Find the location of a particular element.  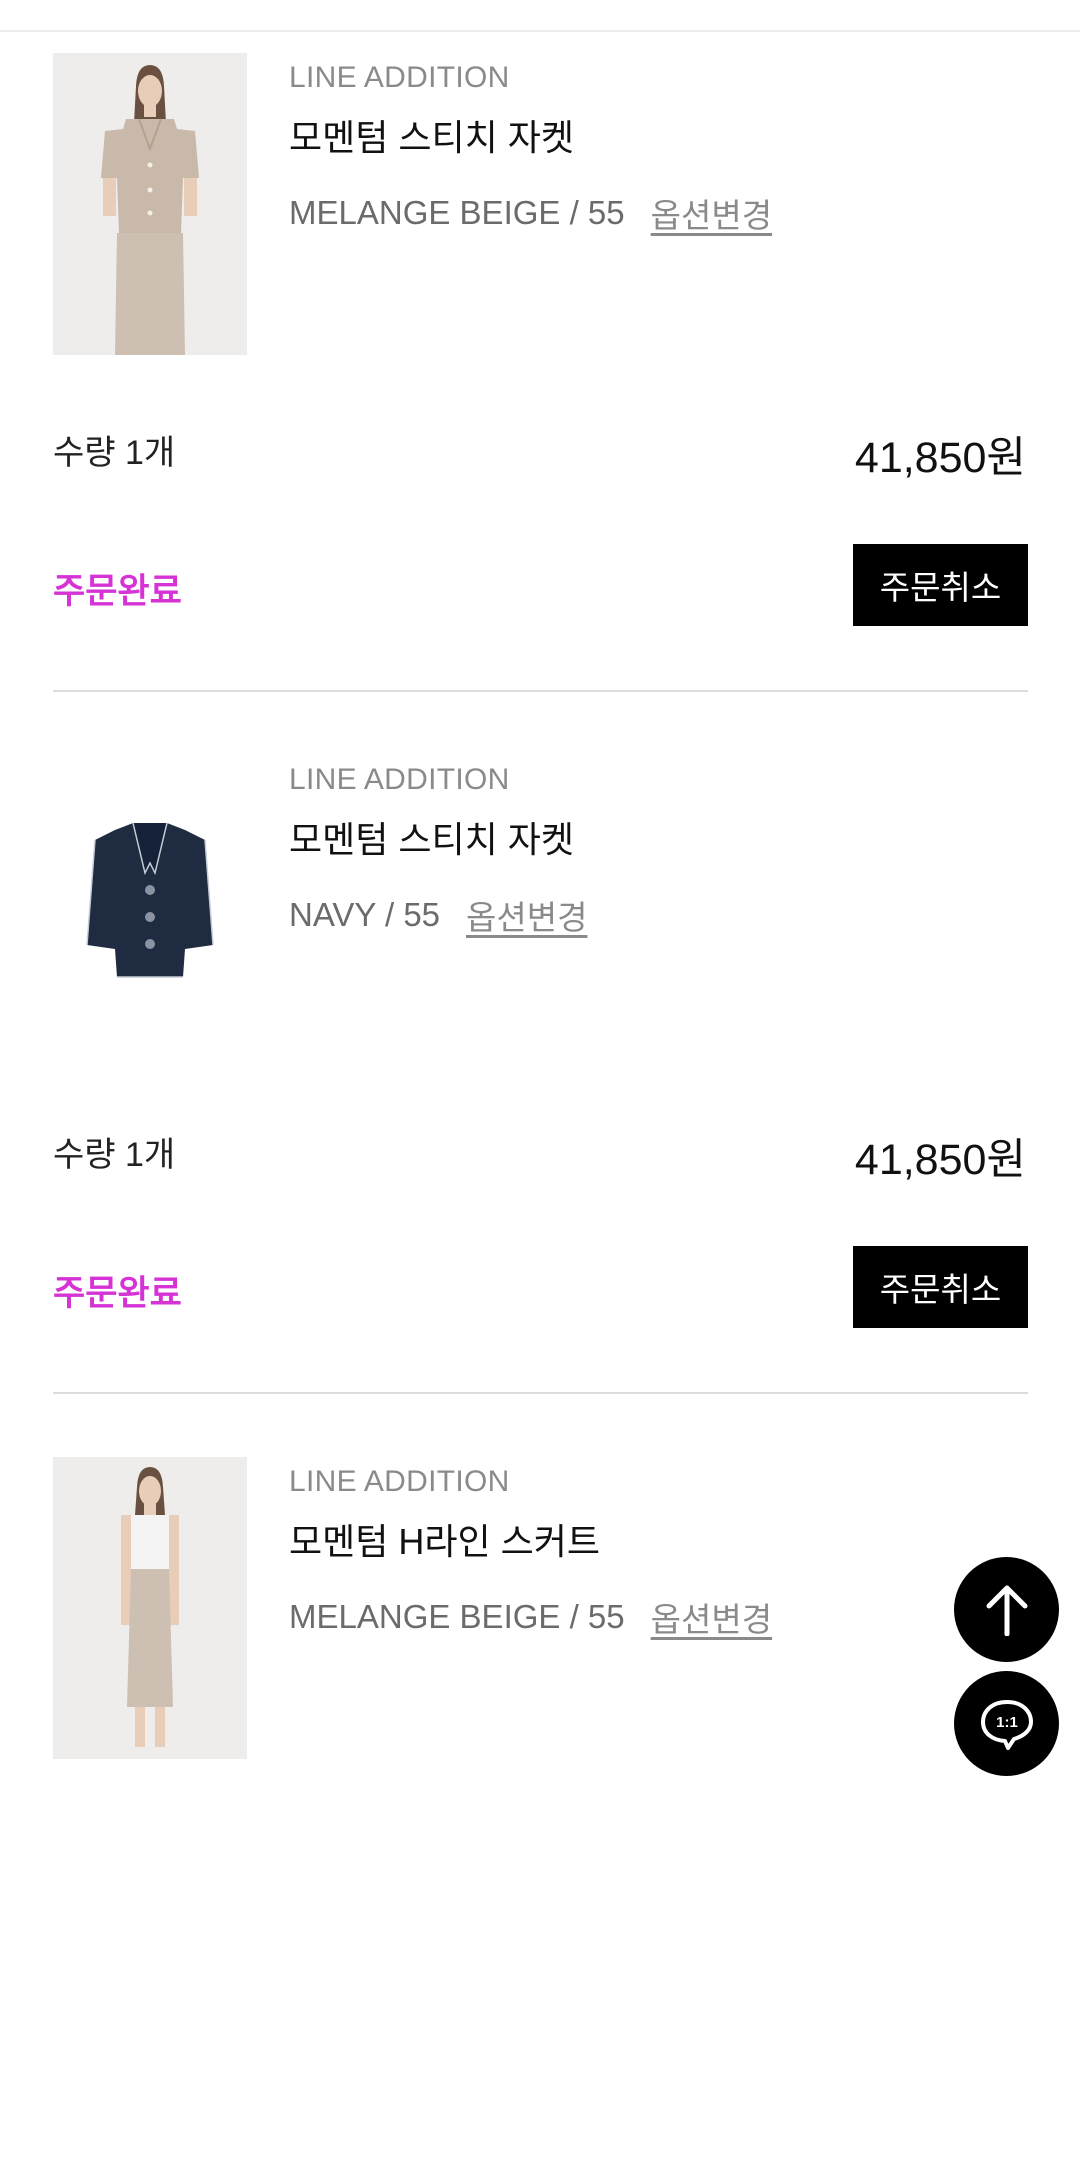

chat-1on1-icon: 1:1 is located at coordinates (1006, 1724).